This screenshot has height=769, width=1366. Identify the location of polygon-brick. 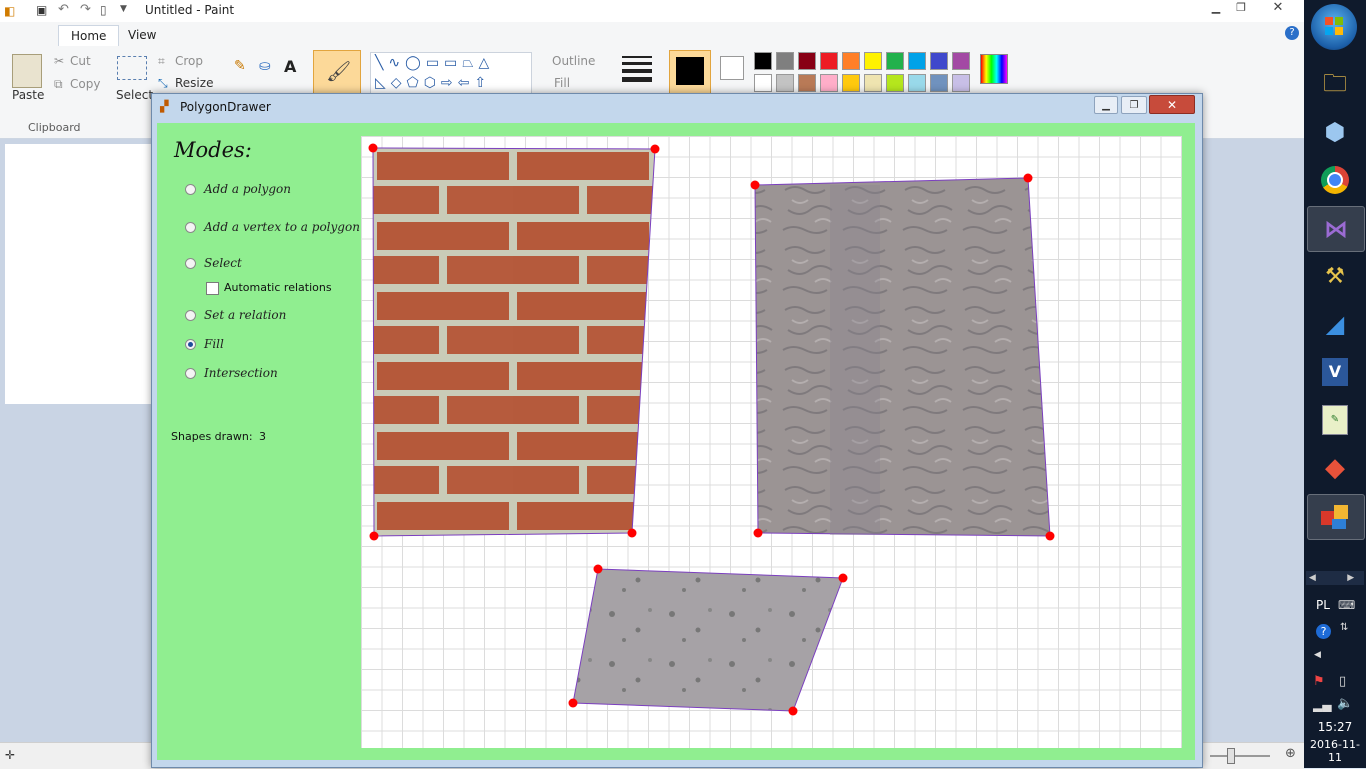
(514, 342).